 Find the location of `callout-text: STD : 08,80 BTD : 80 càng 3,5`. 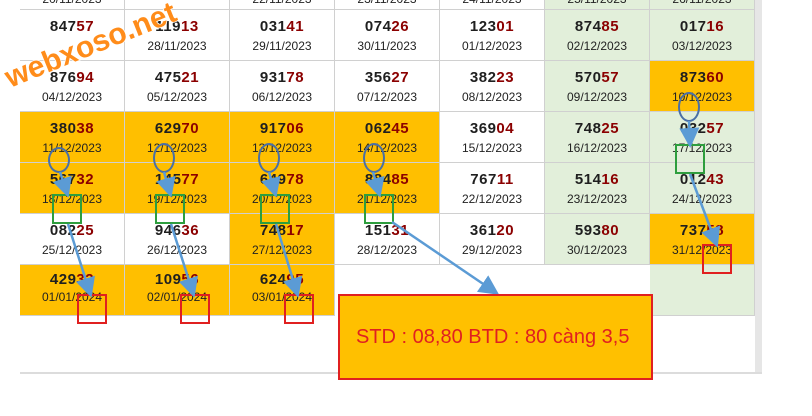

callout-text: STD : 08,80 BTD : 80 càng 3,5 is located at coordinates (493, 336).